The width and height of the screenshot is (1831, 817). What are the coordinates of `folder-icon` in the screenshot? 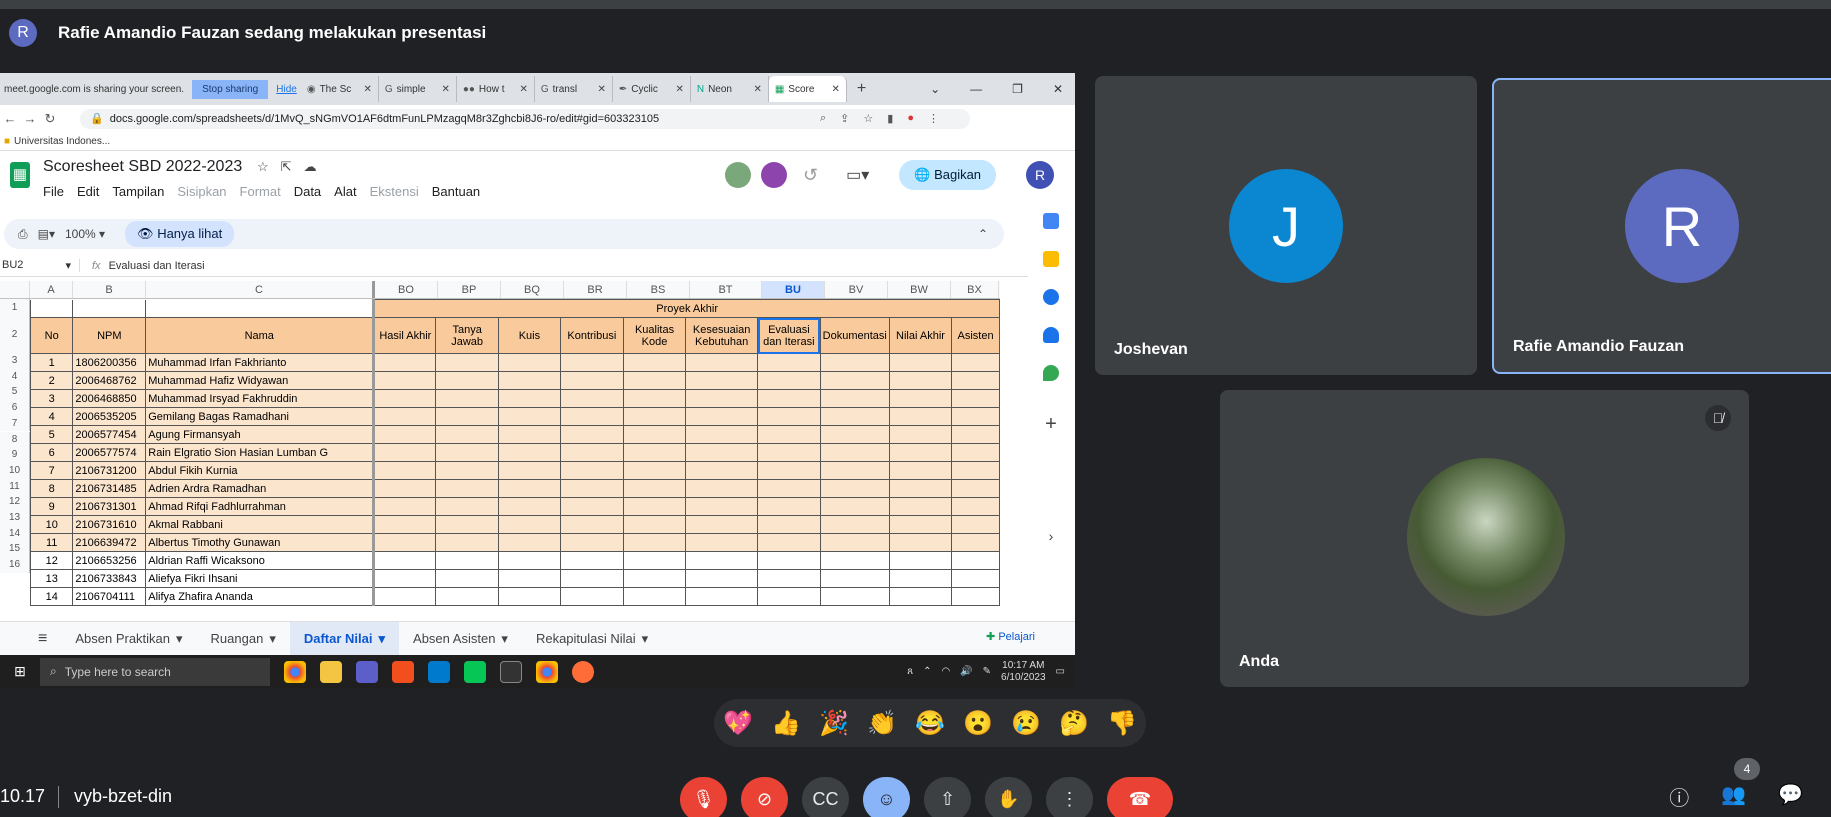 It's located at (331, 671).